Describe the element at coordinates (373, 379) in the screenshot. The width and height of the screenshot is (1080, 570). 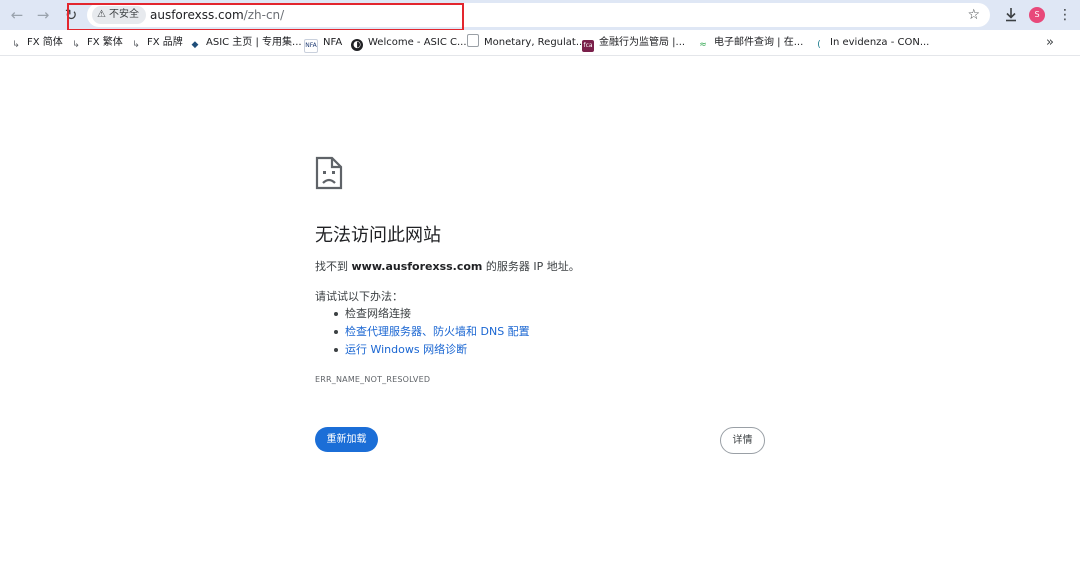
I see `error-code: ERR_NAME_NOT_RESOLVED` at that location.